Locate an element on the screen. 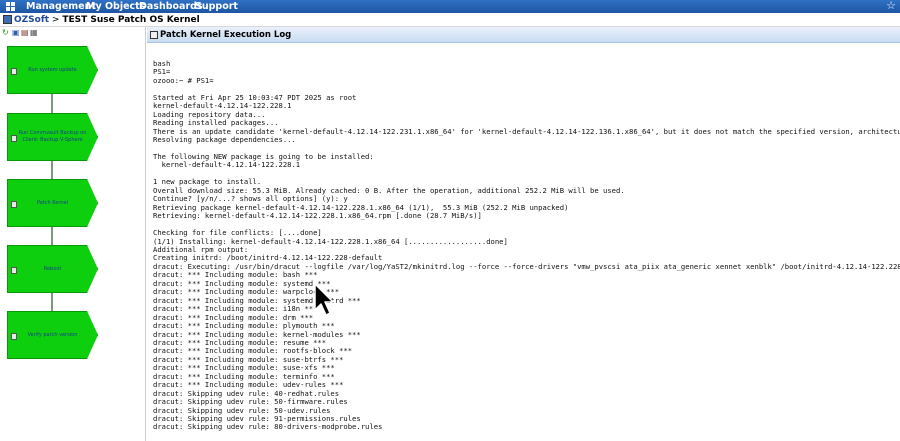 Image resolution: width=900 pixels, height=441 pixels. window-icon is located at coordinates (7, 19).